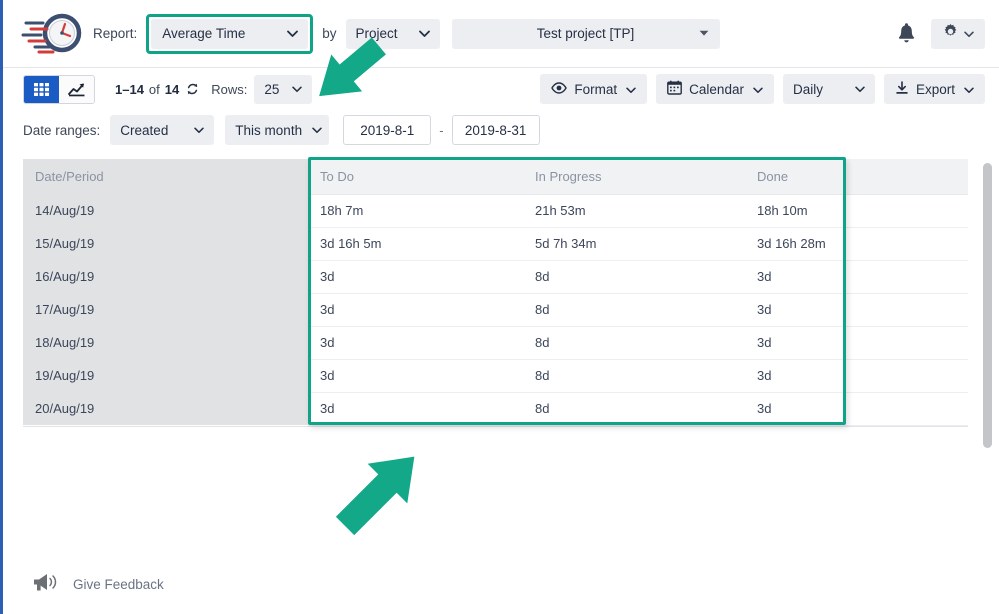  I want to click on cell-in-progress: 21h 53m, so click(634, 210).